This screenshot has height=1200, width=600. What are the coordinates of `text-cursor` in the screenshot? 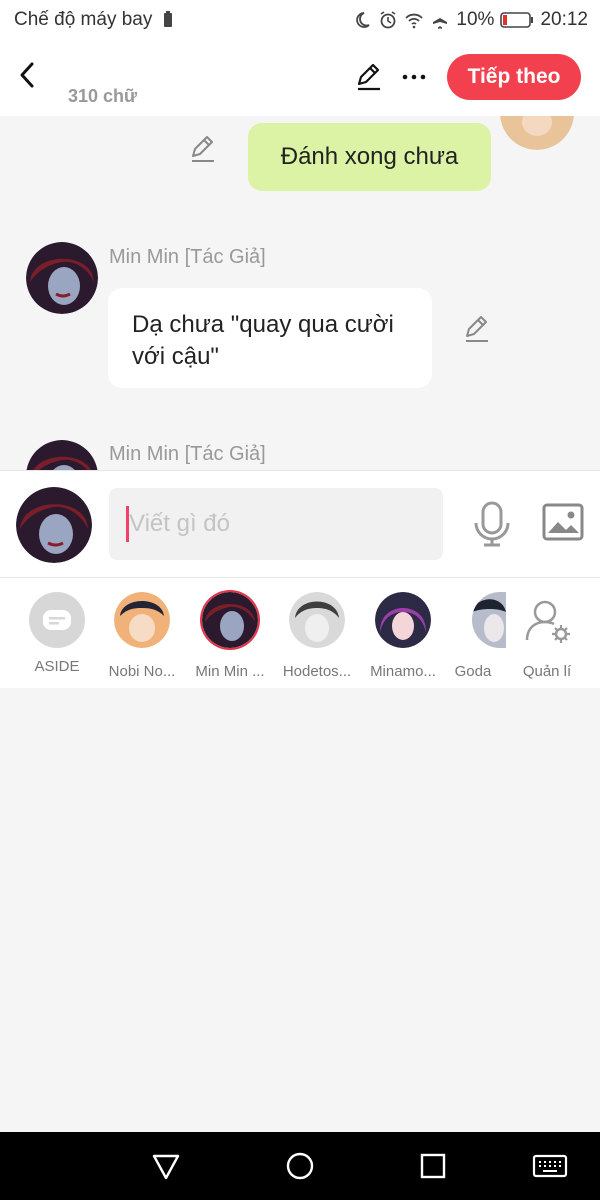 It's located at (127, 524).